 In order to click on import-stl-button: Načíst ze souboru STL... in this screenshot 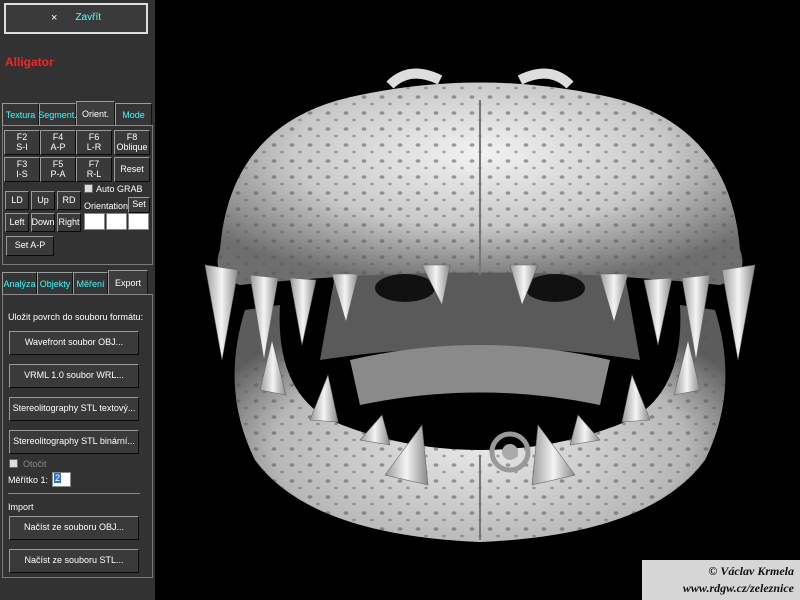, I will do `click(74, 561)`.